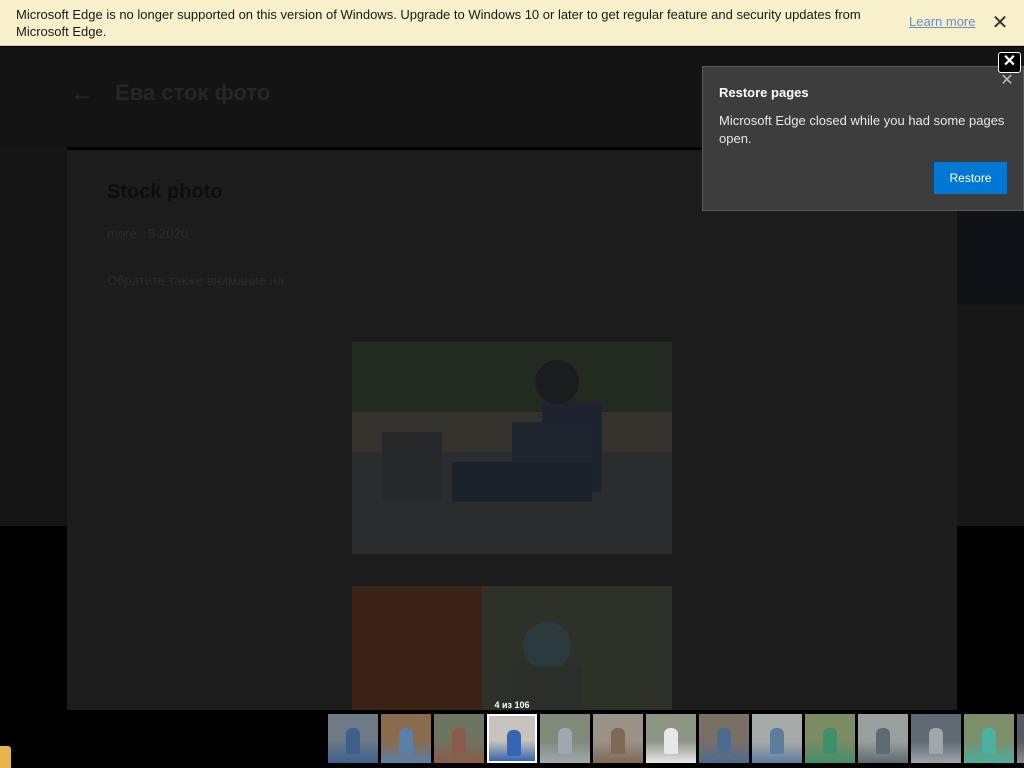 This screenshot has height=768, width=1024. What do you see at coordinates (33, 336) in the screenshot?
I see `left-margin` at bounding box center [33, 336].